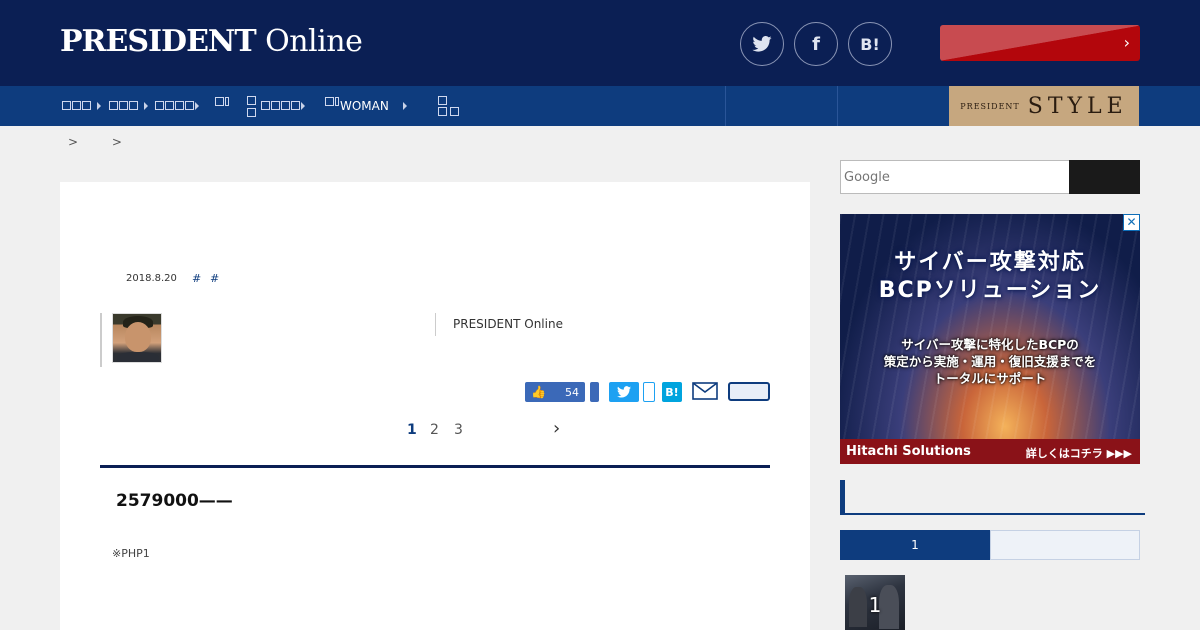 The image size is (1200, 630). Describe the element at coordinates (990, 290) in the screenshot. I see `ad-title-line2: BCPソリューション` at that location.